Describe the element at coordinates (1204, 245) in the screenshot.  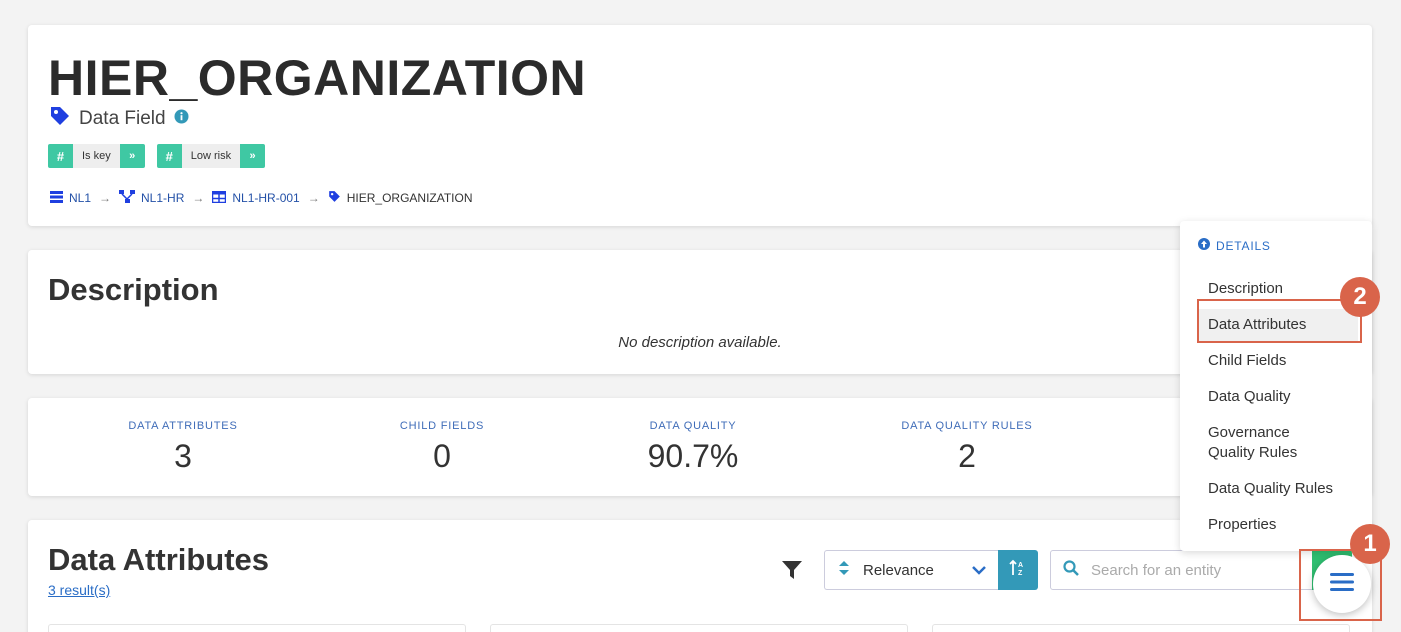
I see `arrow-up-circle-icon` at that location.